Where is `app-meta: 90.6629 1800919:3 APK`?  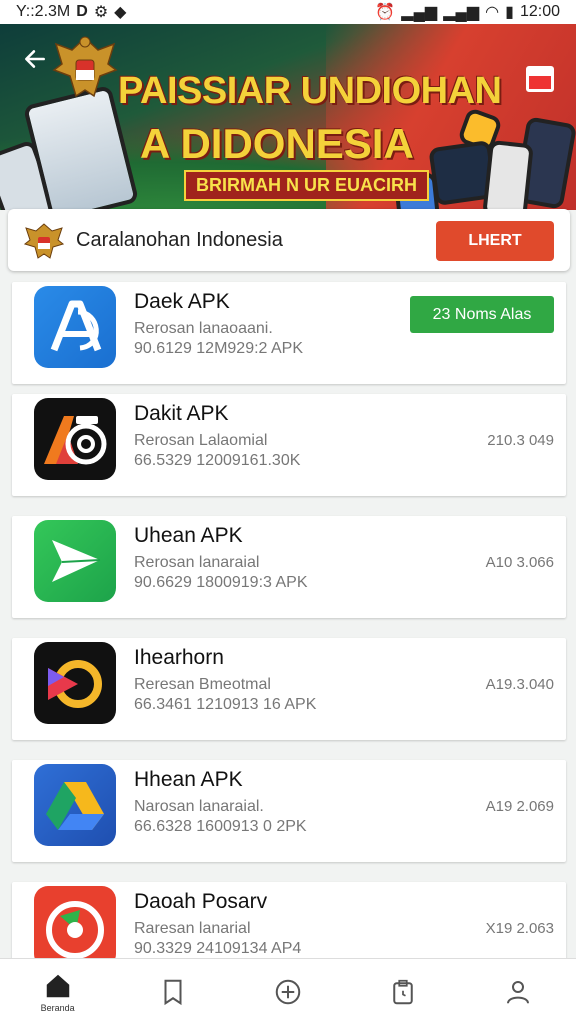 app-meta: 90.6629 1800919:3 APK is located at coordinates (221, 582).